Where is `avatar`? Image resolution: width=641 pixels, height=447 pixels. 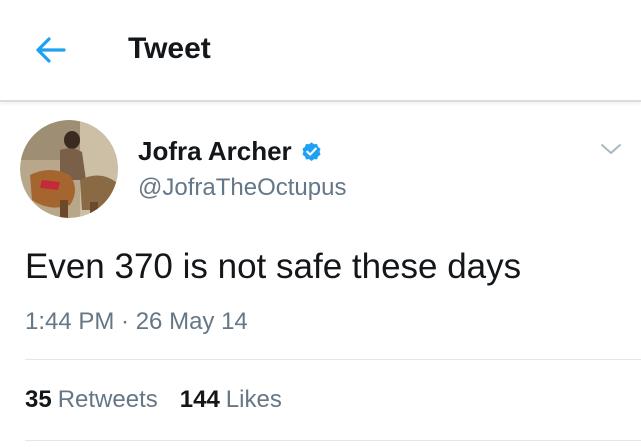
avatar is located at coordinates (69, 169).